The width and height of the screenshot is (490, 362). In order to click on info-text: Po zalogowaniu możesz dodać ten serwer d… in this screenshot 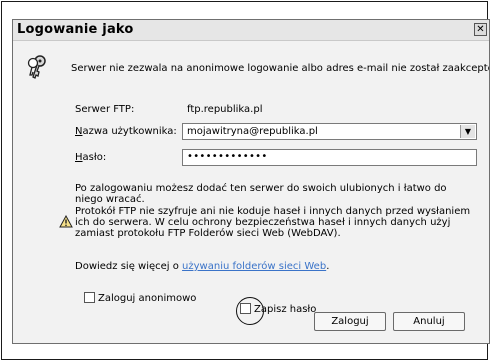, I will do `click(261, 194)`.